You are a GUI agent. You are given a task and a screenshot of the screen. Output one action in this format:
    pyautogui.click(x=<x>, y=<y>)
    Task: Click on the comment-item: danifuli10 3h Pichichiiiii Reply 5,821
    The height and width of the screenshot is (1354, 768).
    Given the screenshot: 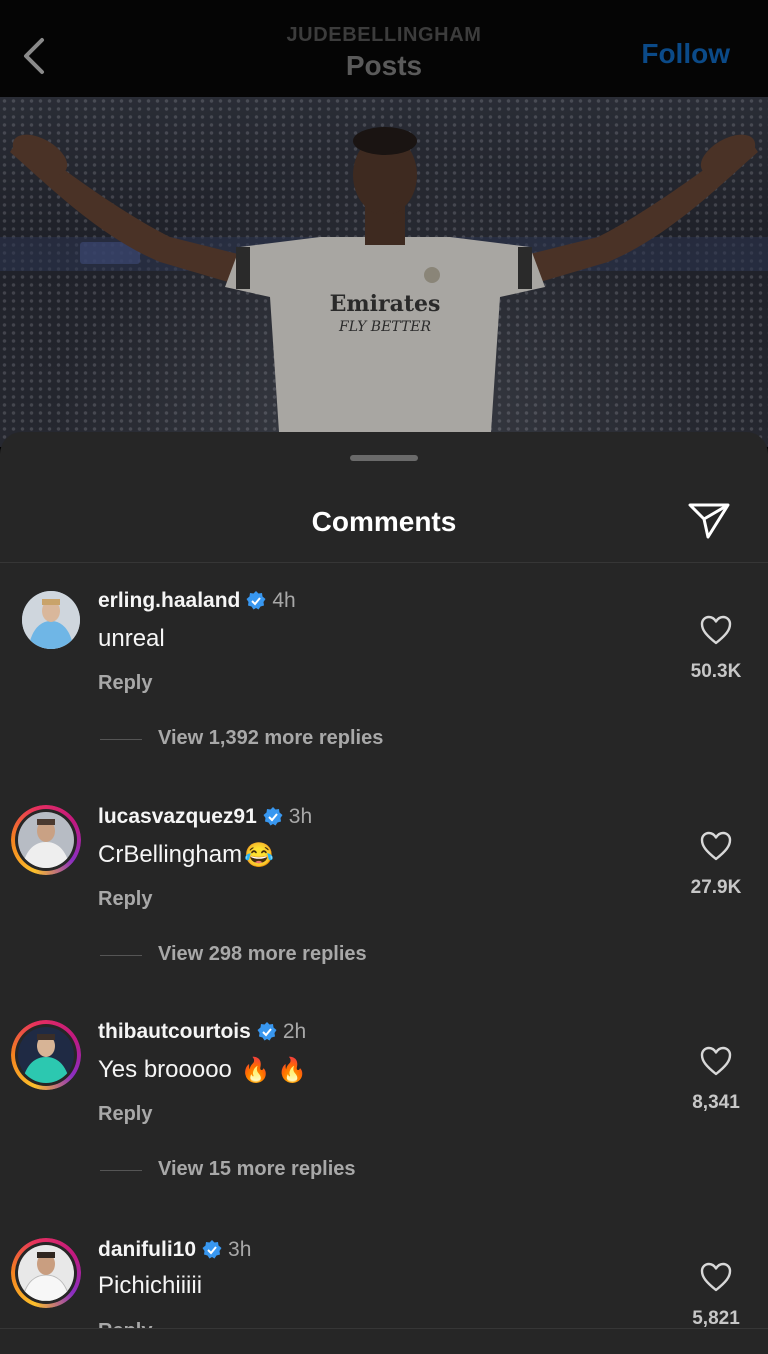 What is the action you would take?
    pyautogui.click(x=384, y=1283)
    